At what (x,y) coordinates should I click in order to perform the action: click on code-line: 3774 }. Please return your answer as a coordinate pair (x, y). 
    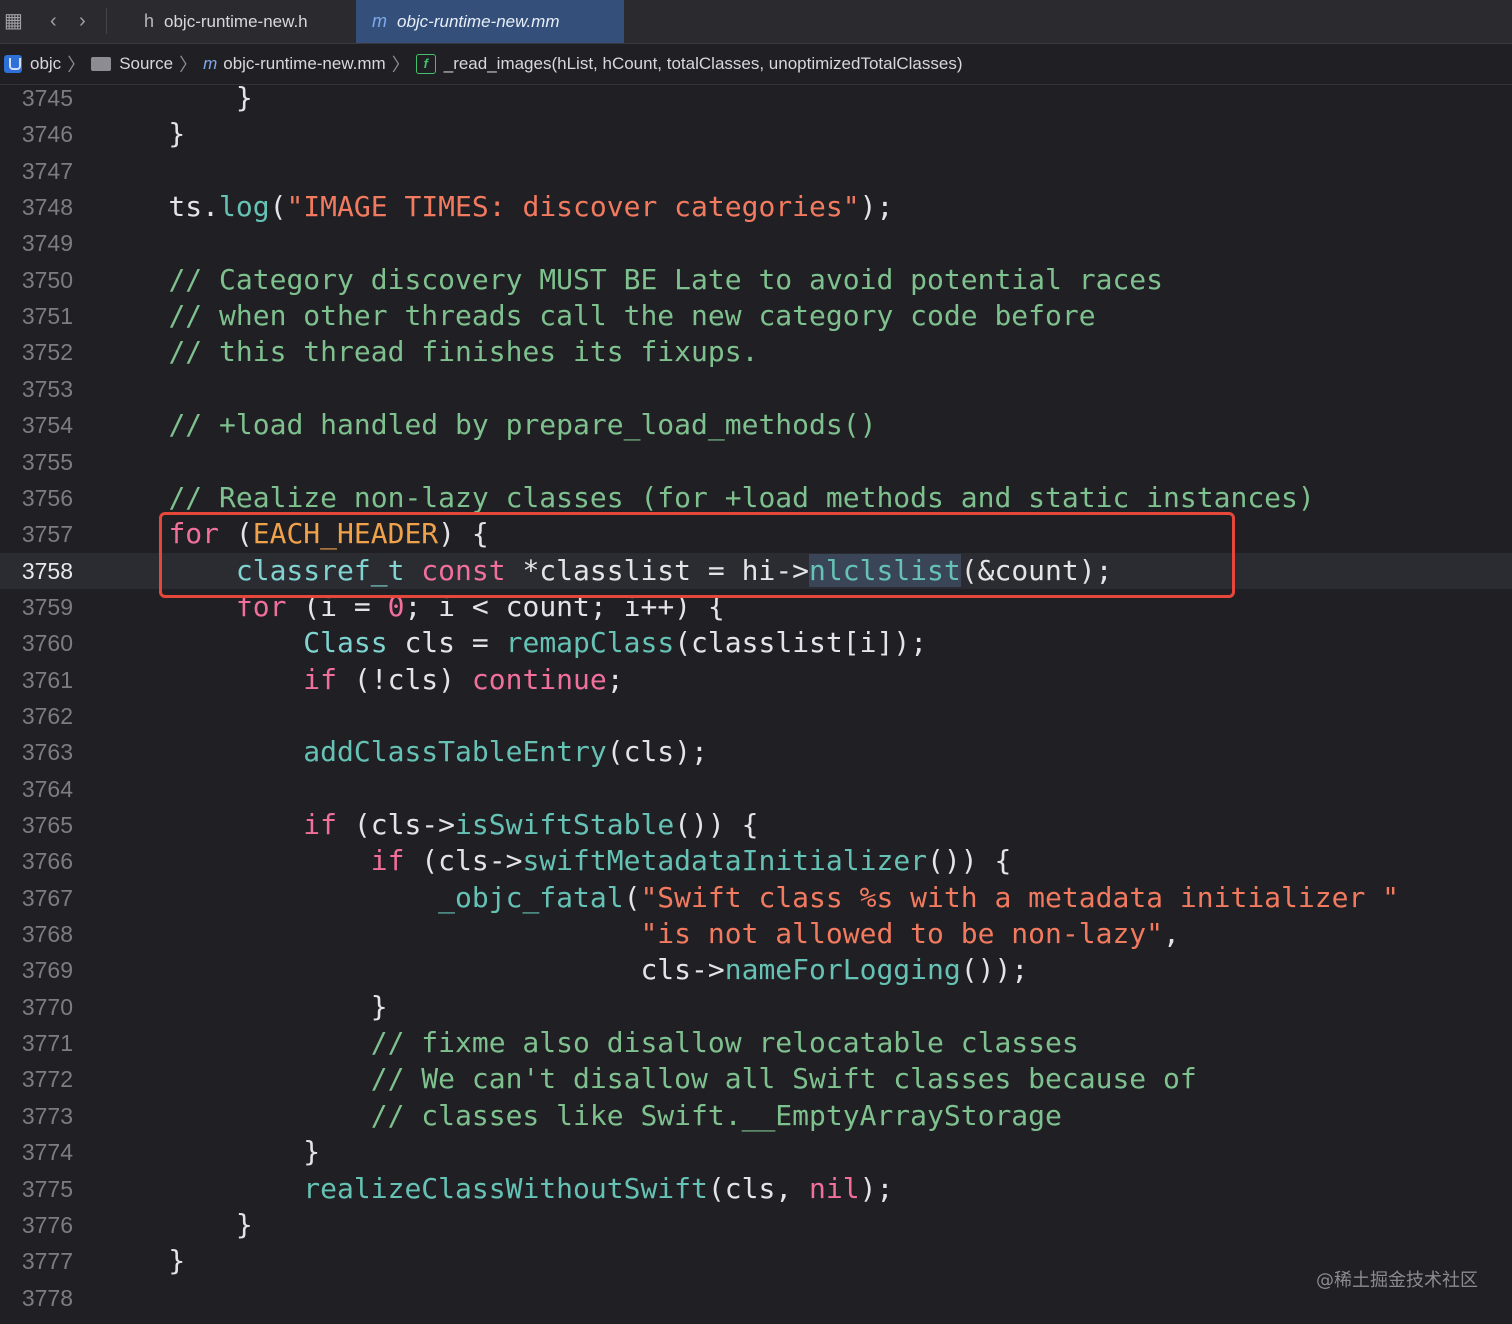
    Looking at the image, I should click on (756, 1152).